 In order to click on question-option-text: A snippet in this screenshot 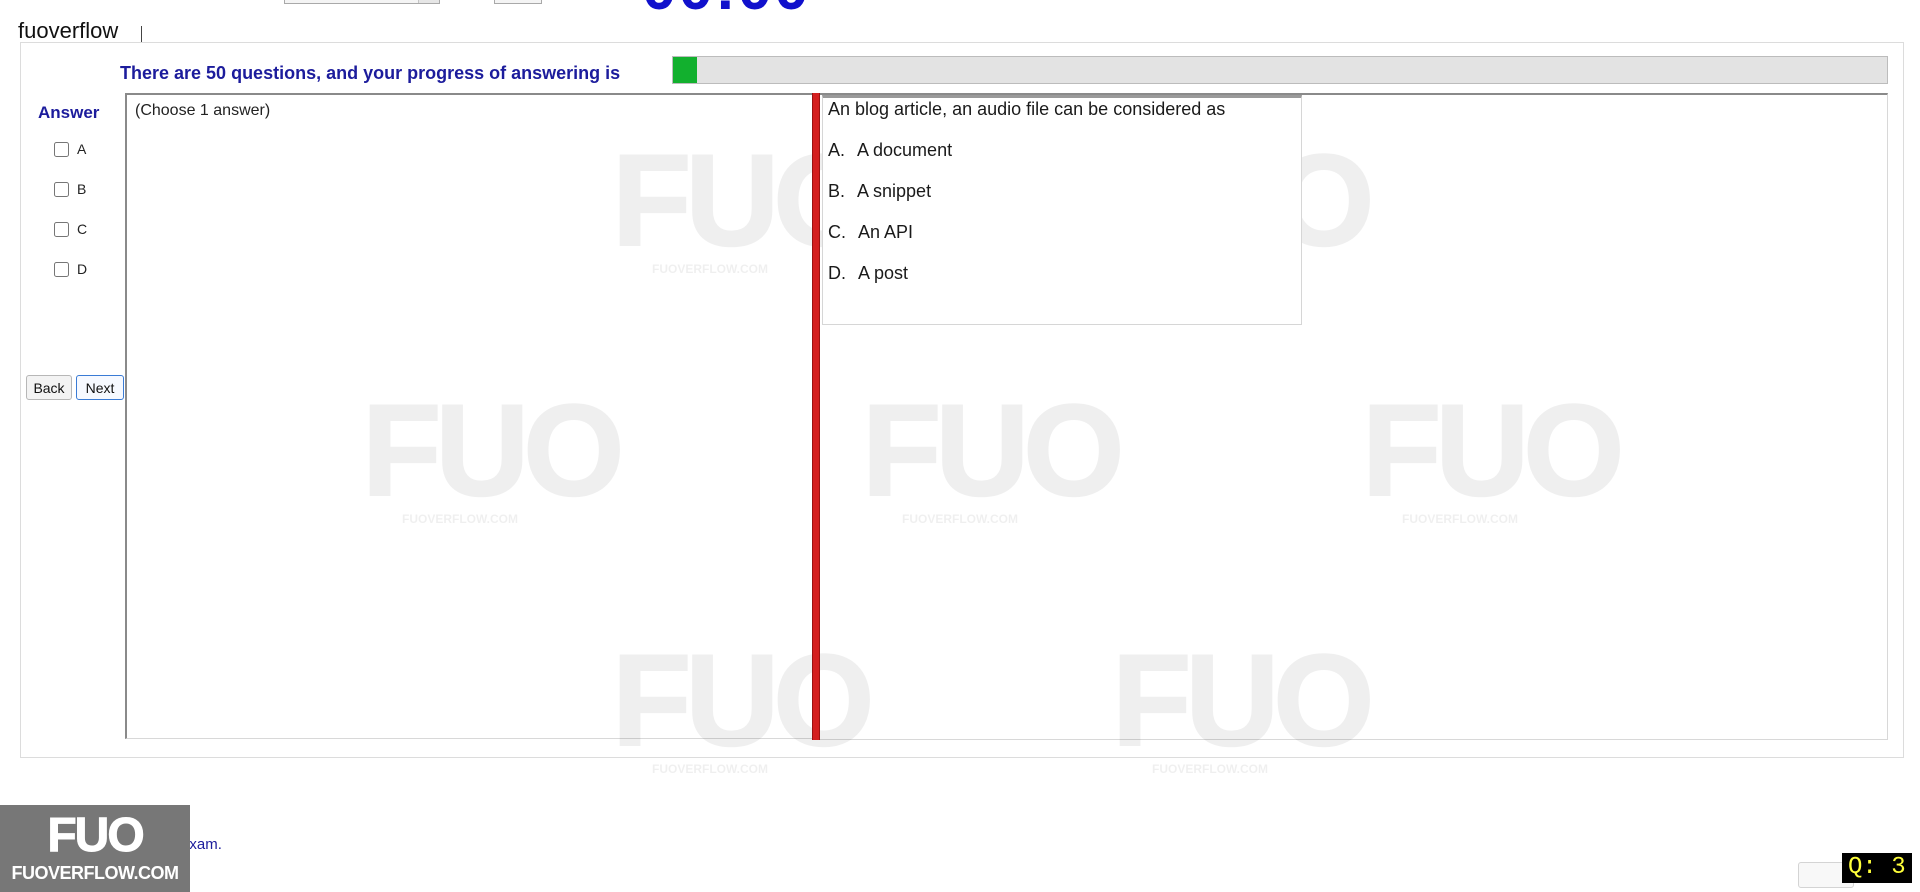, I will do `click(894, 191)`.